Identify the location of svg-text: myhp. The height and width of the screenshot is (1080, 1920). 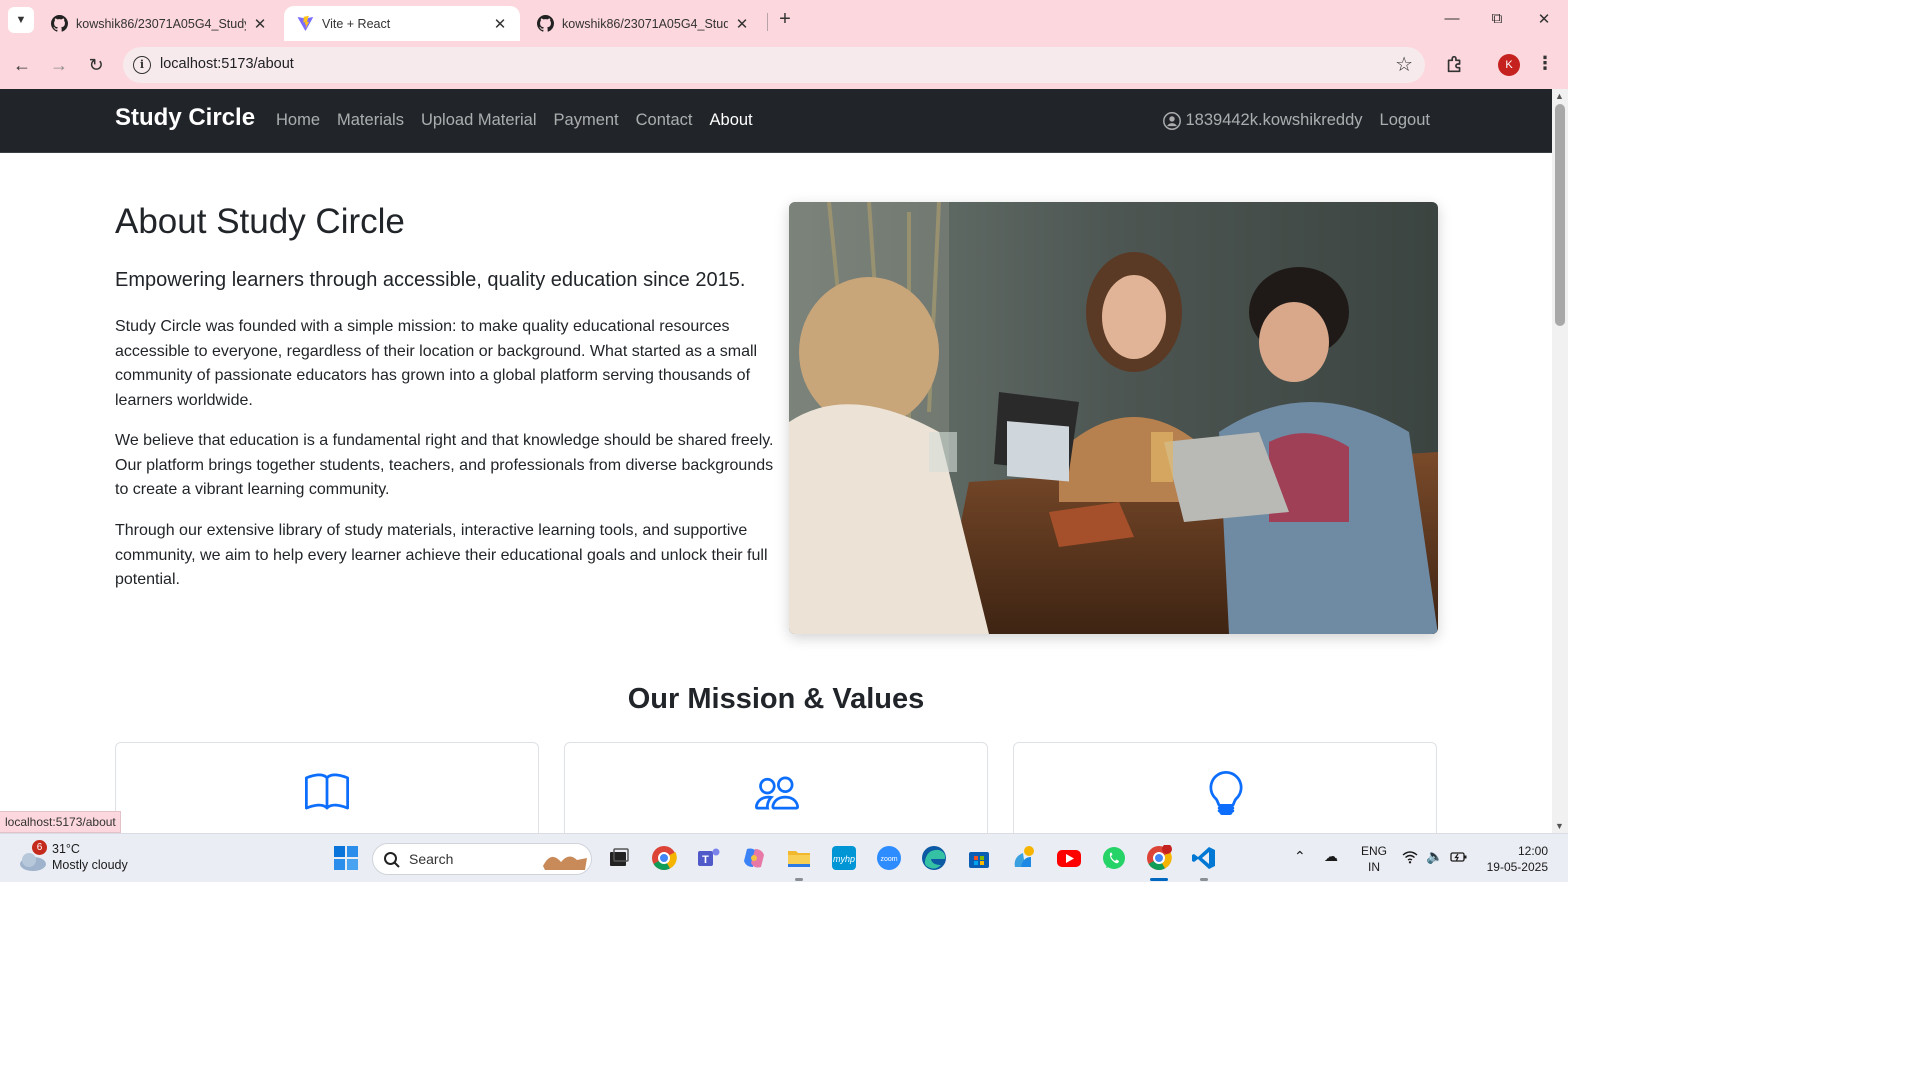
(844, 859).